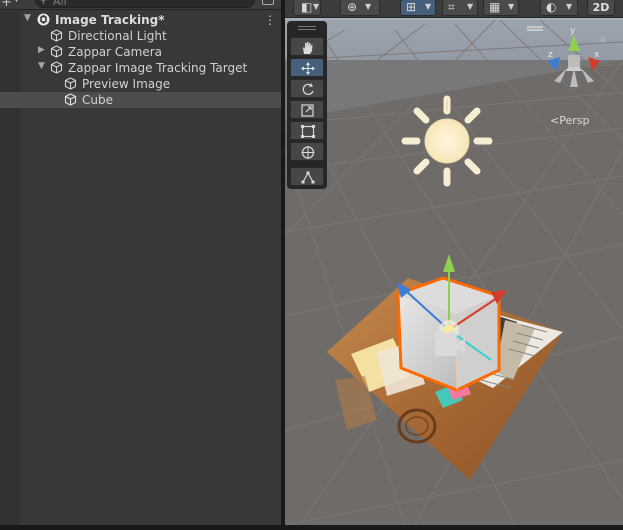  Describe the element at coordinates (60, 4) in the screenshot. I see `search-placeholder: All` at that location.